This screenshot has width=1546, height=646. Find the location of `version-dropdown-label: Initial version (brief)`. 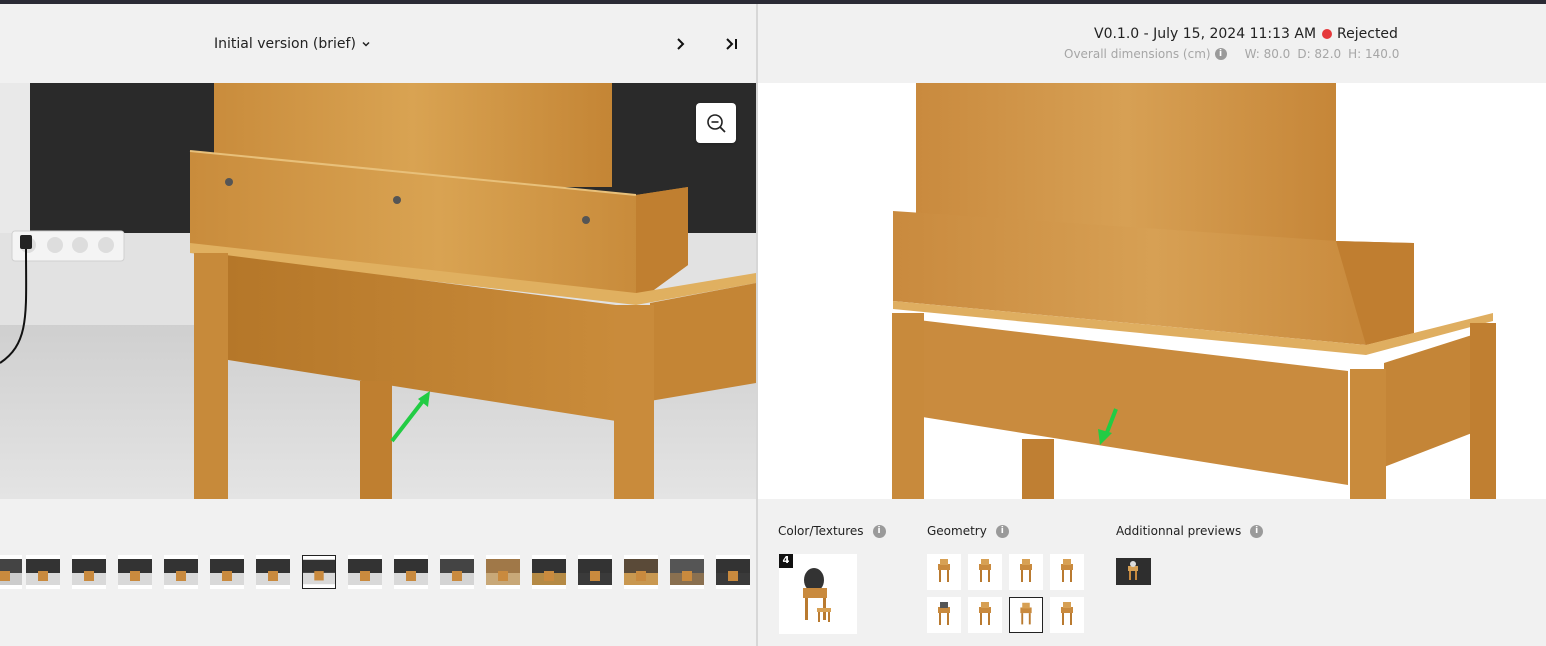

version-dropdown-label: Initial version (brief) is located at coordinates (285, 44).